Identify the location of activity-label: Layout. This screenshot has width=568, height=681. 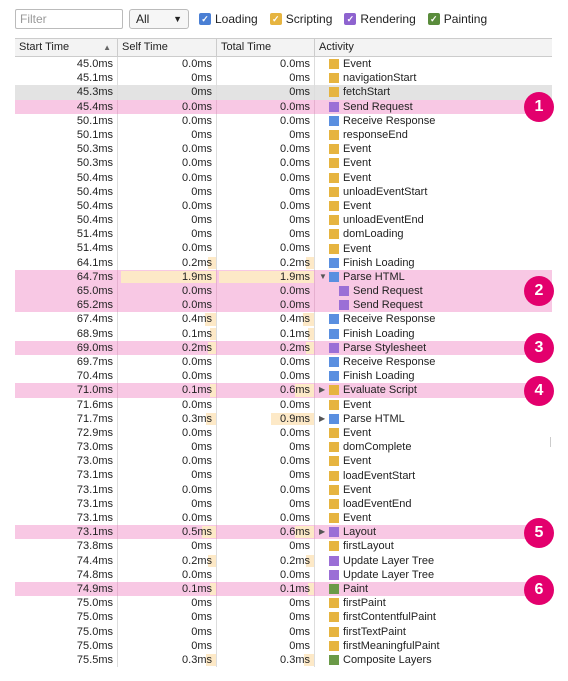
(360, 532).